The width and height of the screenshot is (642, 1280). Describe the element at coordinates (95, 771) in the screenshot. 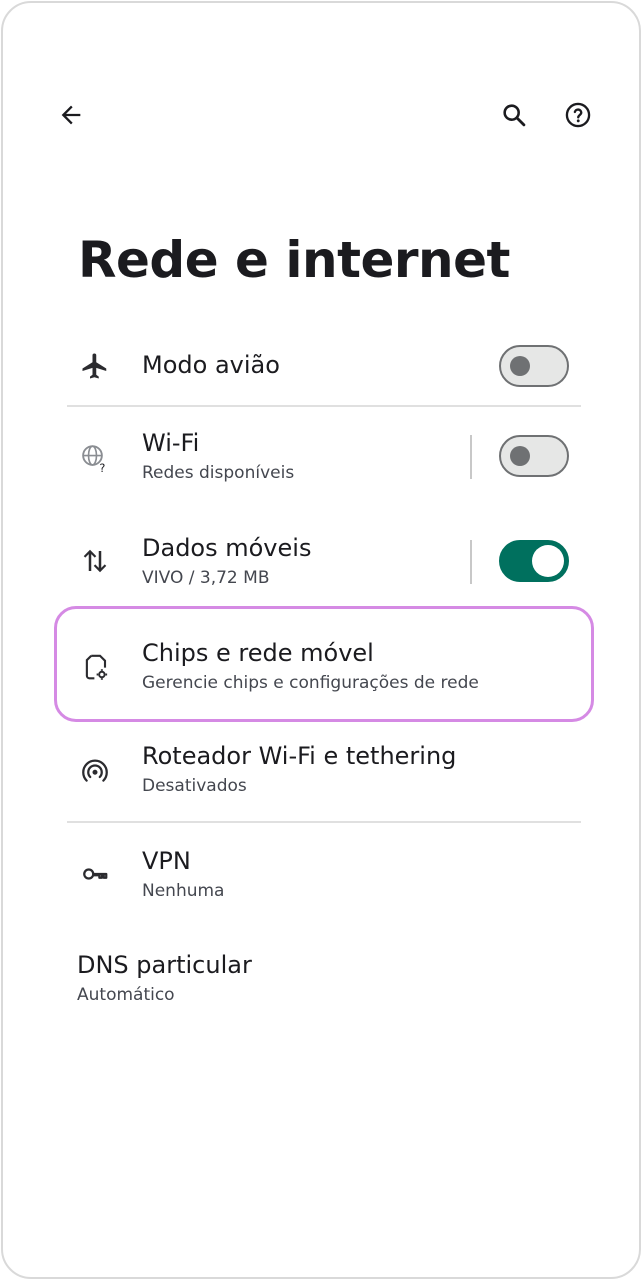

I see `hotspot-icon` at that location.